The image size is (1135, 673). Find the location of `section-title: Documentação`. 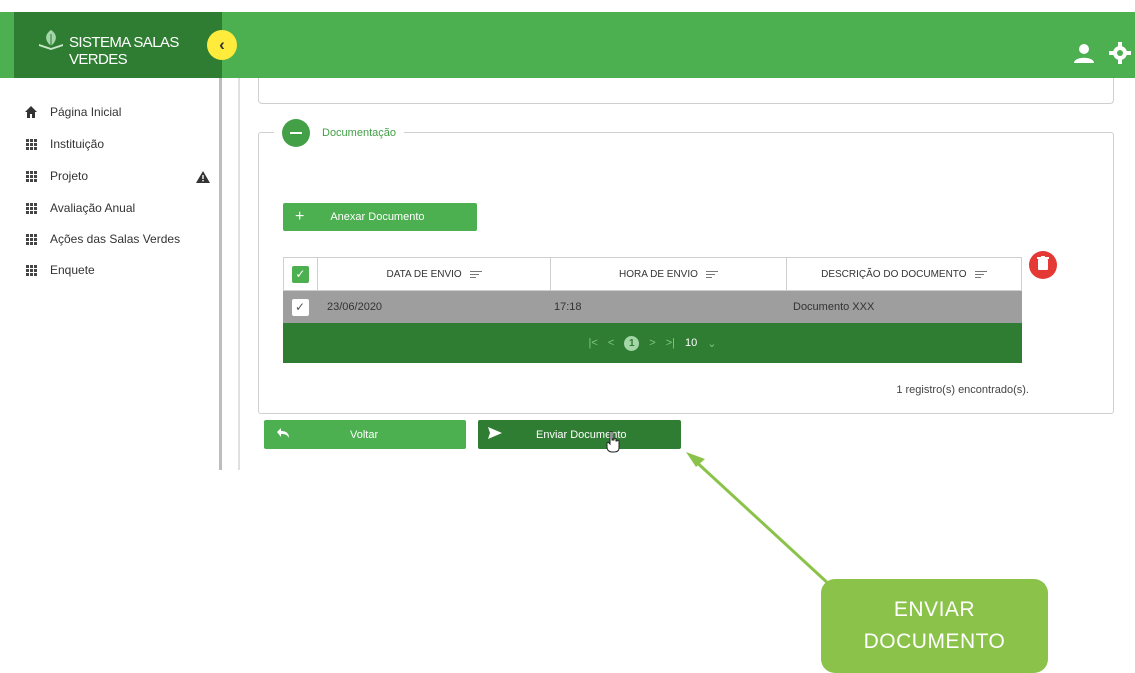

section-title: Documentação is located at coordinates (359, 133).